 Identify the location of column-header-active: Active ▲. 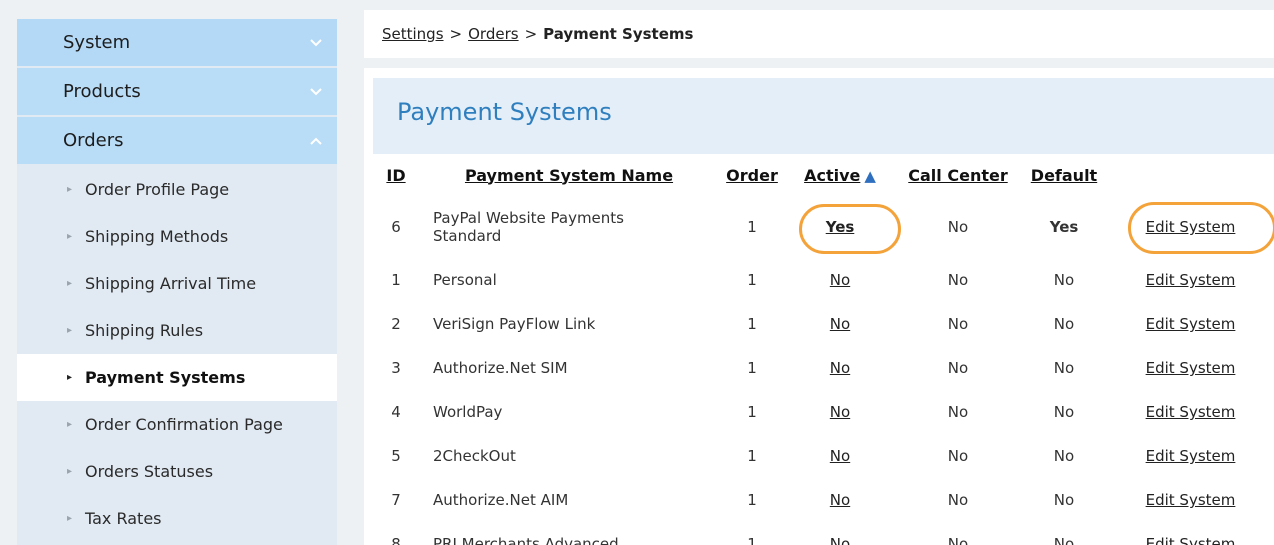
(840, 175).